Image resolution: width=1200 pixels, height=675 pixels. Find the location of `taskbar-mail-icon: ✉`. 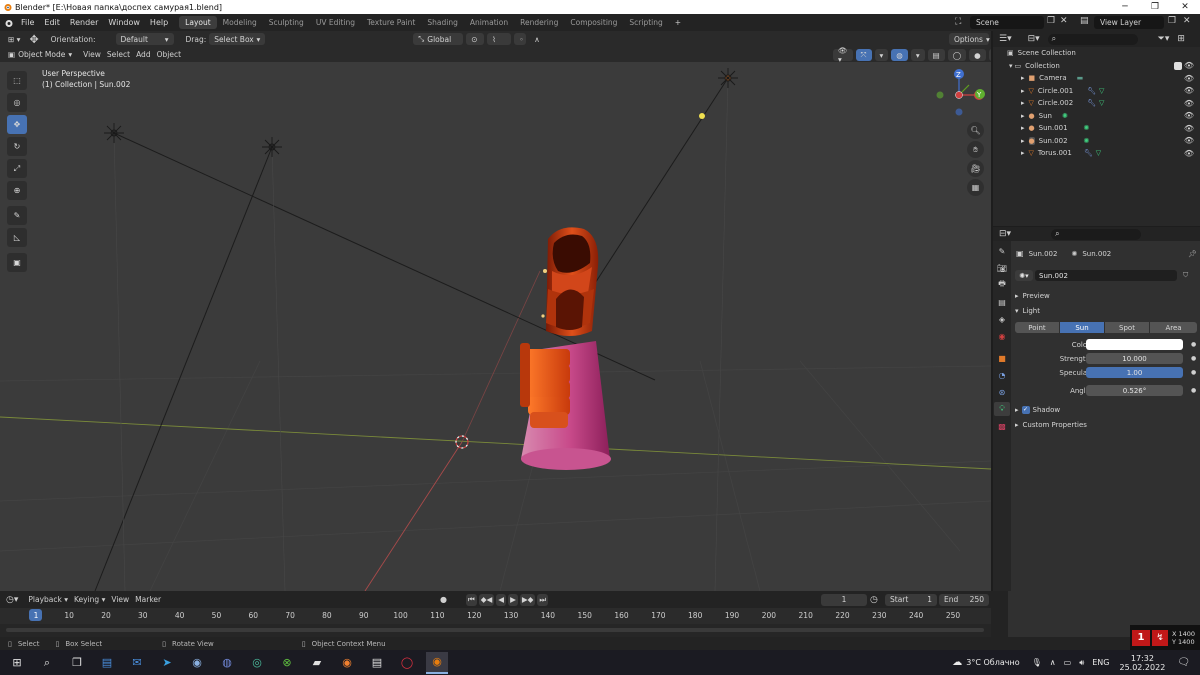

taskbar-mail-icon: ✉ is located at coordinates (137, 663).